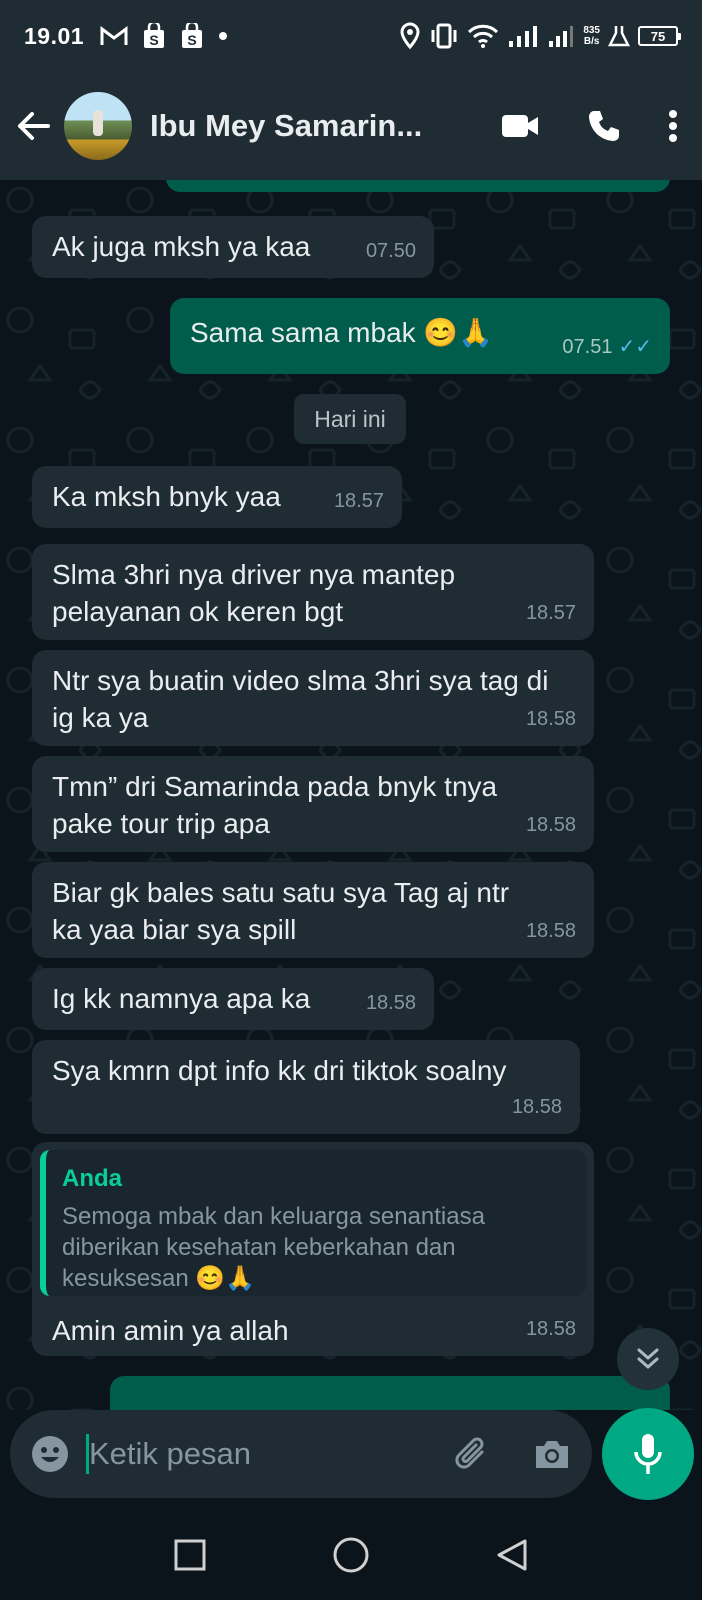 The width and height of the screenshot is (702, 1600). I want to click on scroll-down-button, so click(648, 1359).